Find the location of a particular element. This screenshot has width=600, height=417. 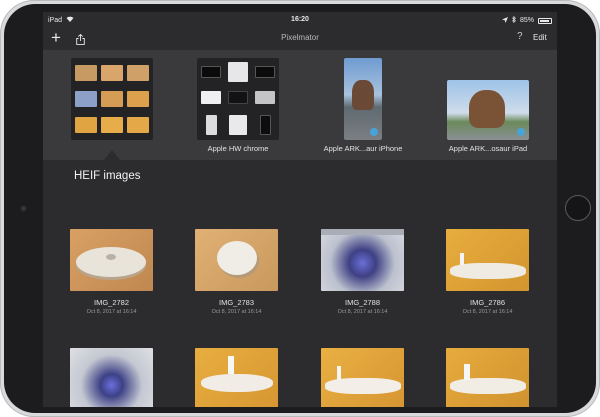

photo-item: IMG_2783 Oct 8, 2017 at 16:14 is located at coordinates (236, 272).